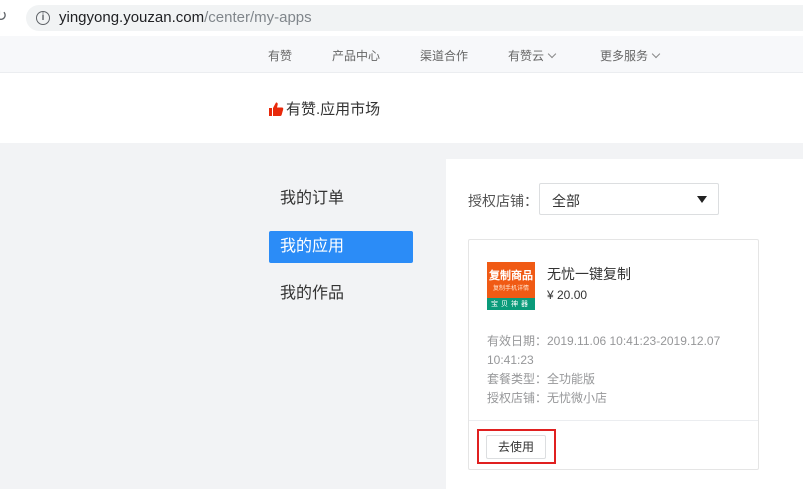  Describe the element at coordinates (401, 54) in the screenshot. I see `top-nav: 有赞 产品中心 渠道合作 有赞云 更多服务` at that location.